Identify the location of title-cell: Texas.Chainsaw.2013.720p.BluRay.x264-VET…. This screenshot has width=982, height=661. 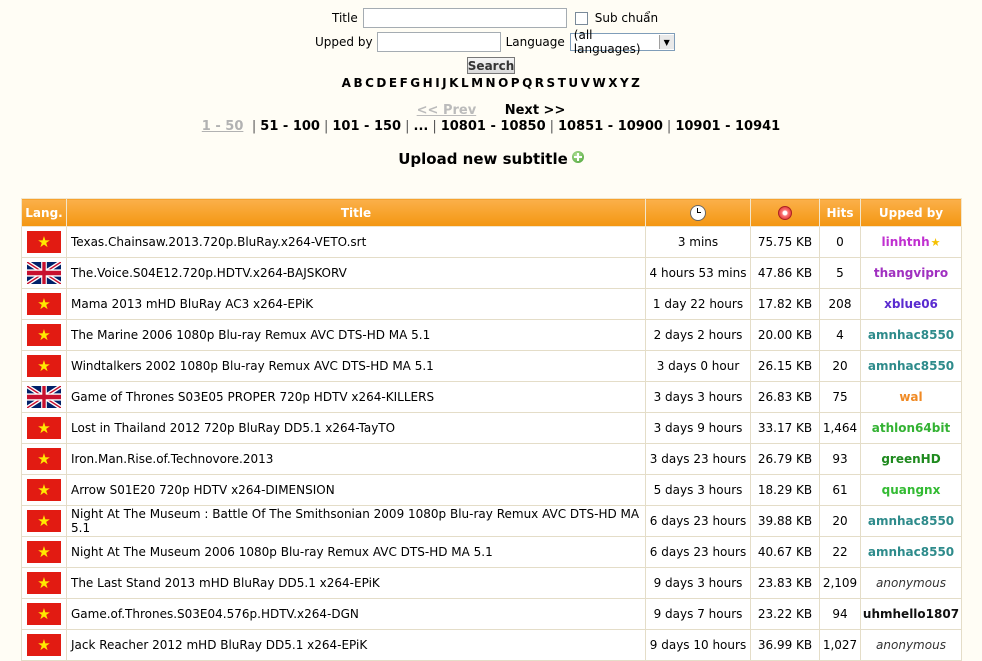
(356, 242).